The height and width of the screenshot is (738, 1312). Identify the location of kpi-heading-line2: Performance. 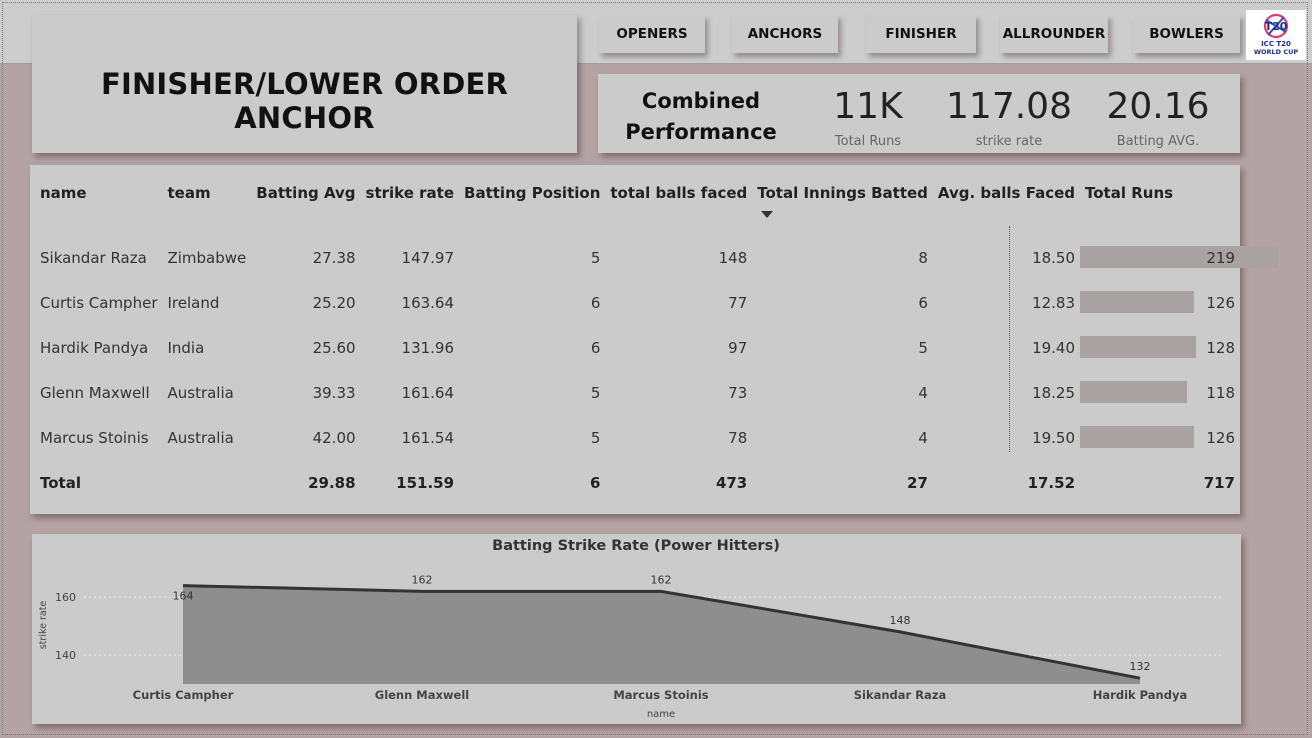
(701, 132).